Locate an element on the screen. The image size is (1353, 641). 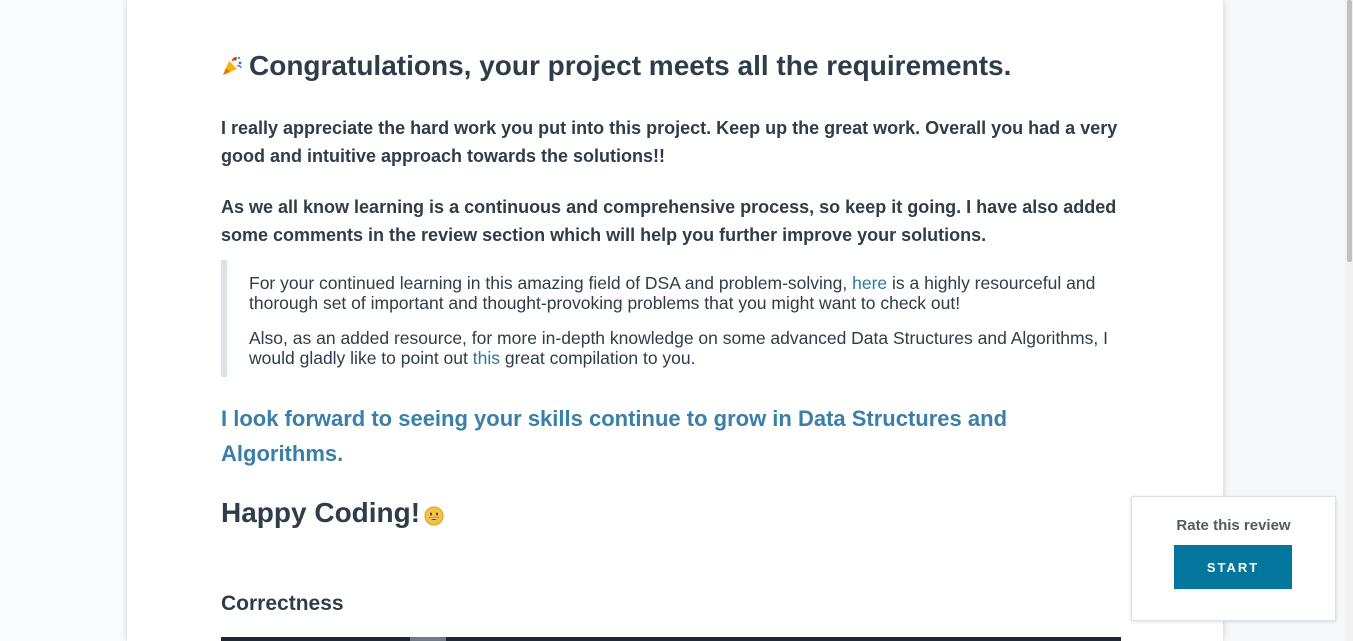
happy-coding-text: Happy Coding! is located at coordinates (321, 512).